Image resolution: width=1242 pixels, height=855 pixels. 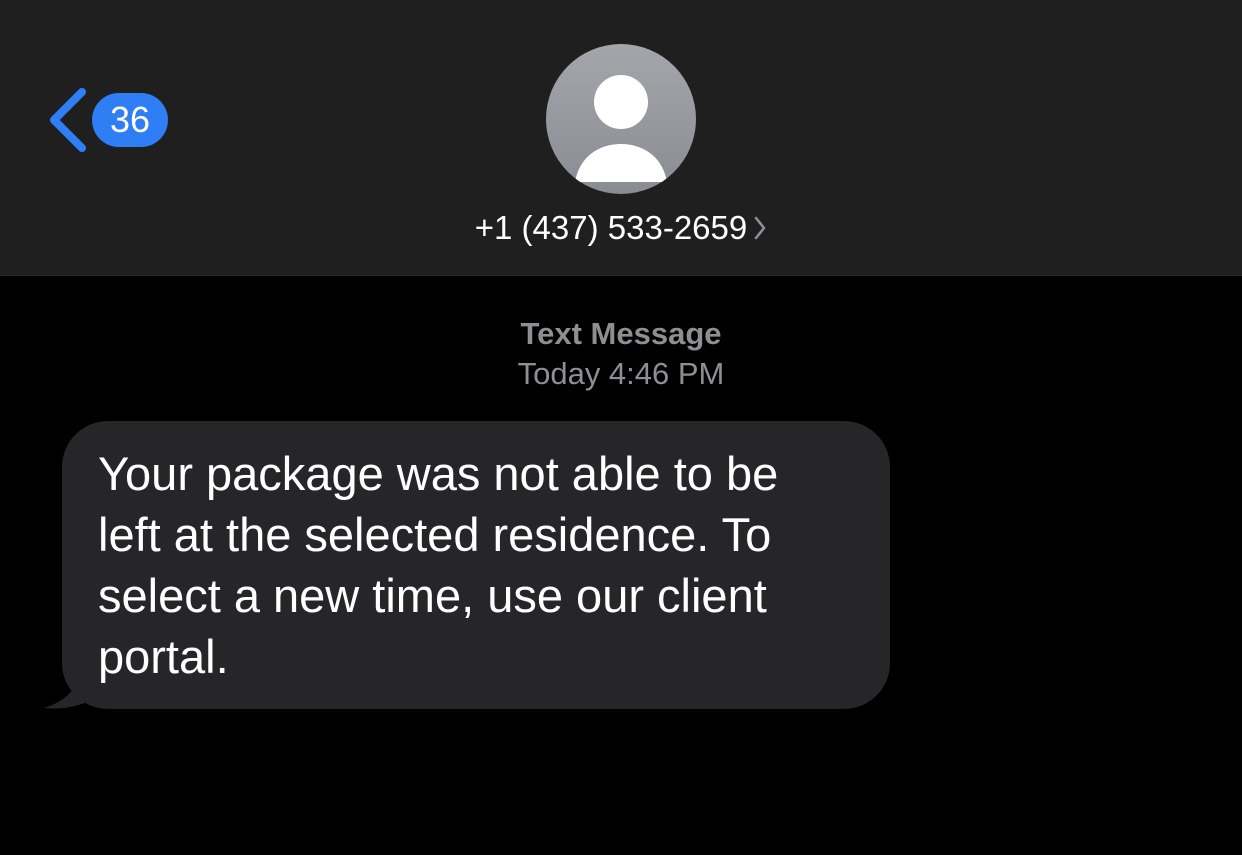 I want to click on chevron-right-icon, so click(x=760, y=228).